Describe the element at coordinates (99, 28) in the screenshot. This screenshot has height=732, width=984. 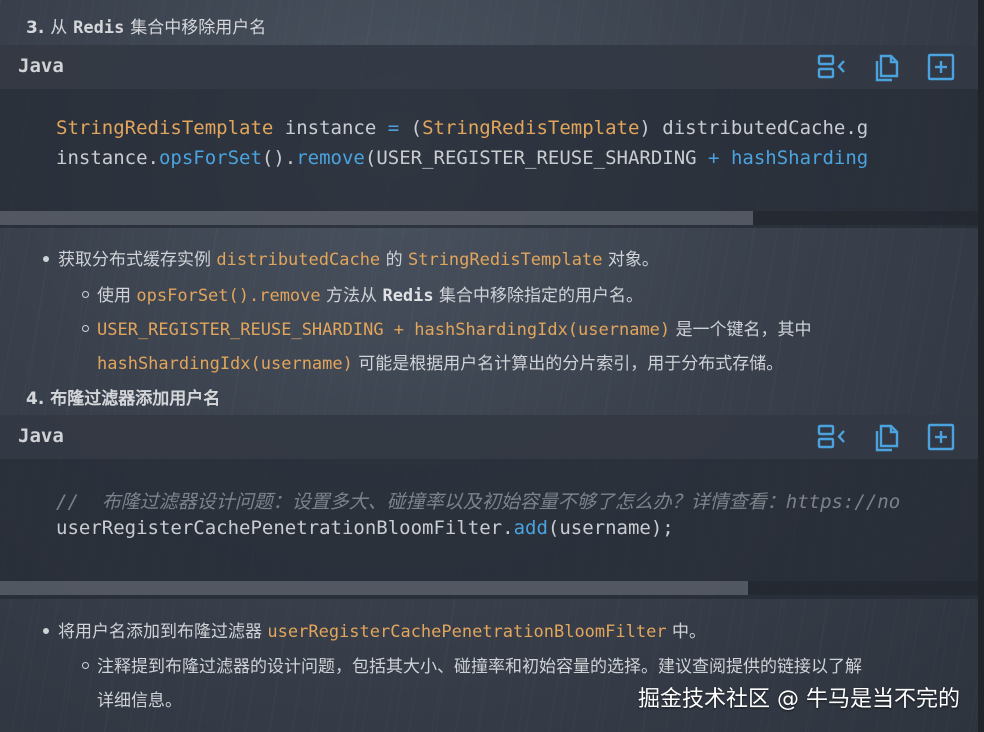
I see `section-title-code: Redis` at that location.